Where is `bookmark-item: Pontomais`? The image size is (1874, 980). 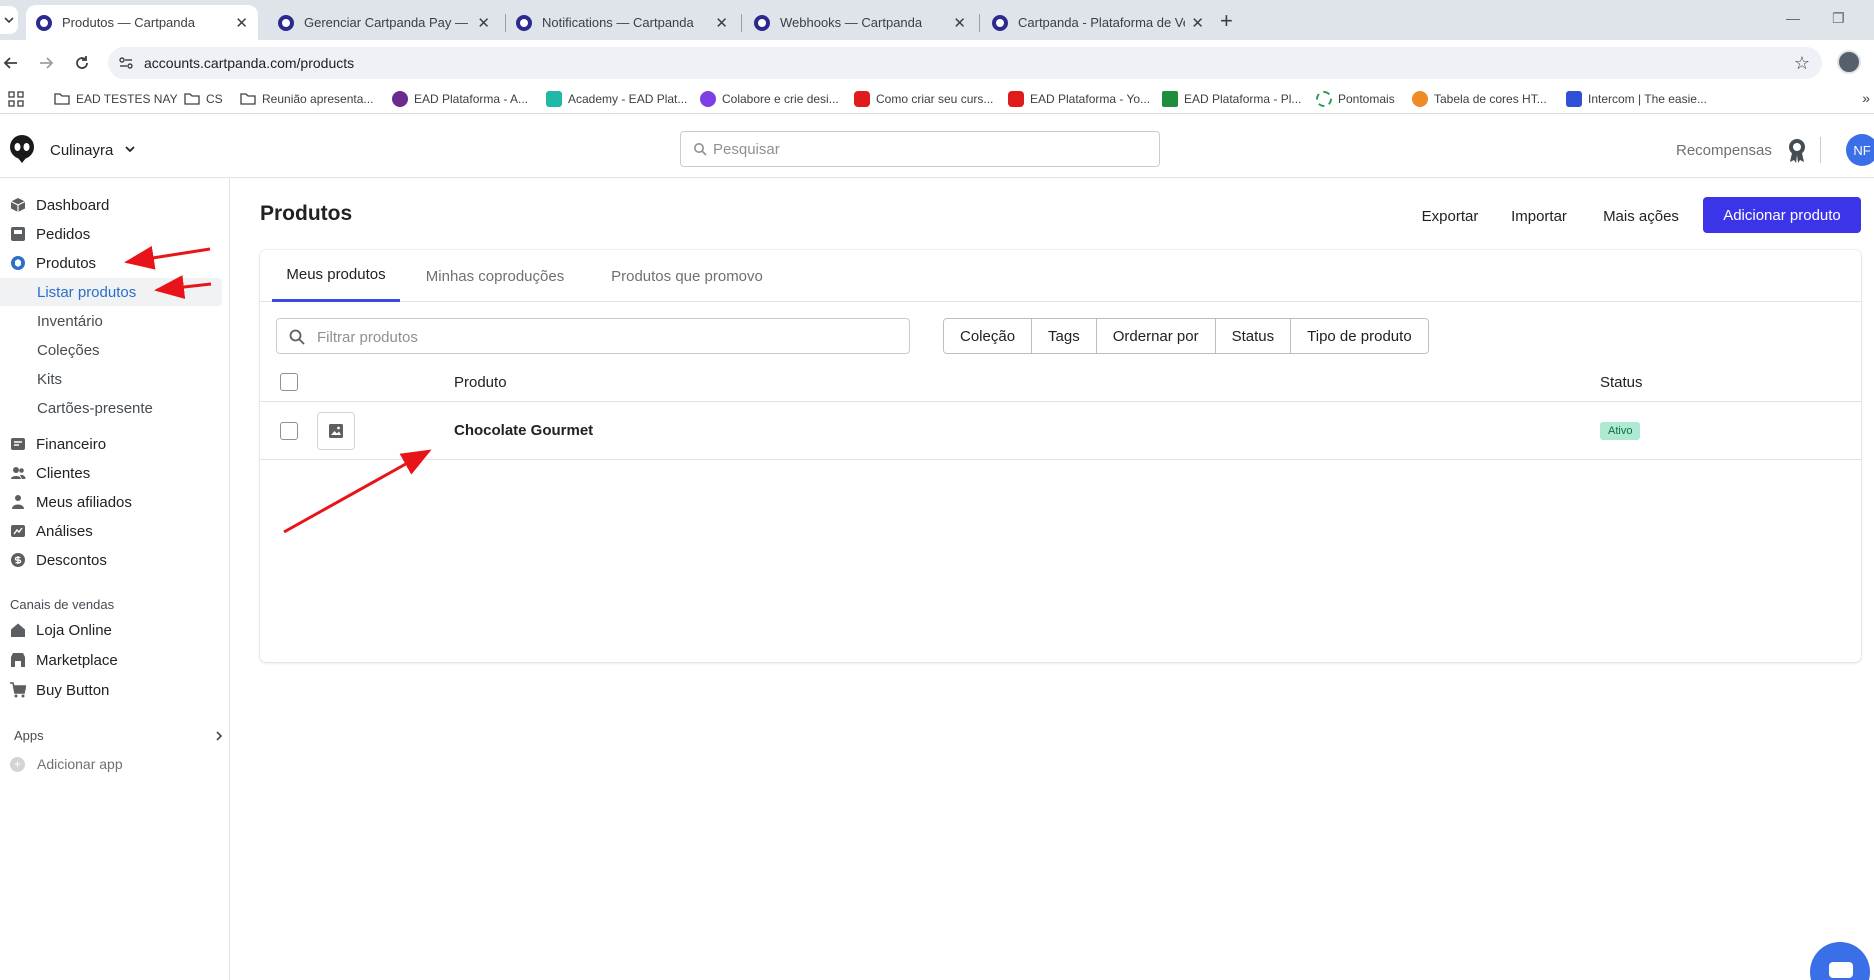 bookmark-item: Pontomais is located at coordinates (1355, 99).